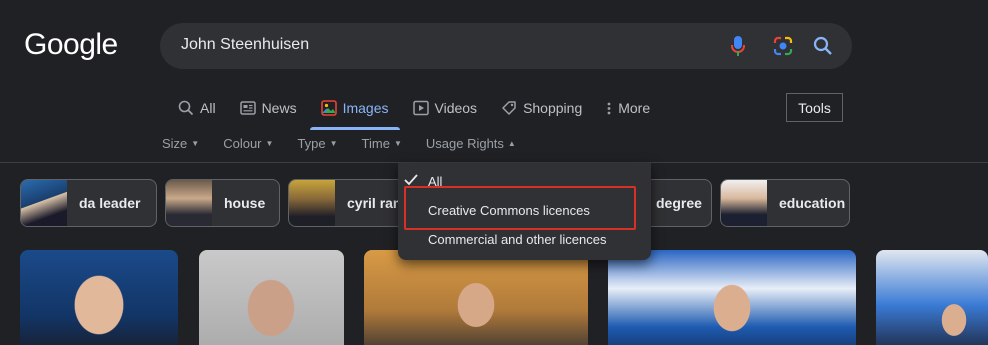 Image resolution: width=988 pixels, height=345 pixels. What do you see at coordinates (328, 108) in the screenshot?
I see `image-icon` at bounding box center [328, 108].